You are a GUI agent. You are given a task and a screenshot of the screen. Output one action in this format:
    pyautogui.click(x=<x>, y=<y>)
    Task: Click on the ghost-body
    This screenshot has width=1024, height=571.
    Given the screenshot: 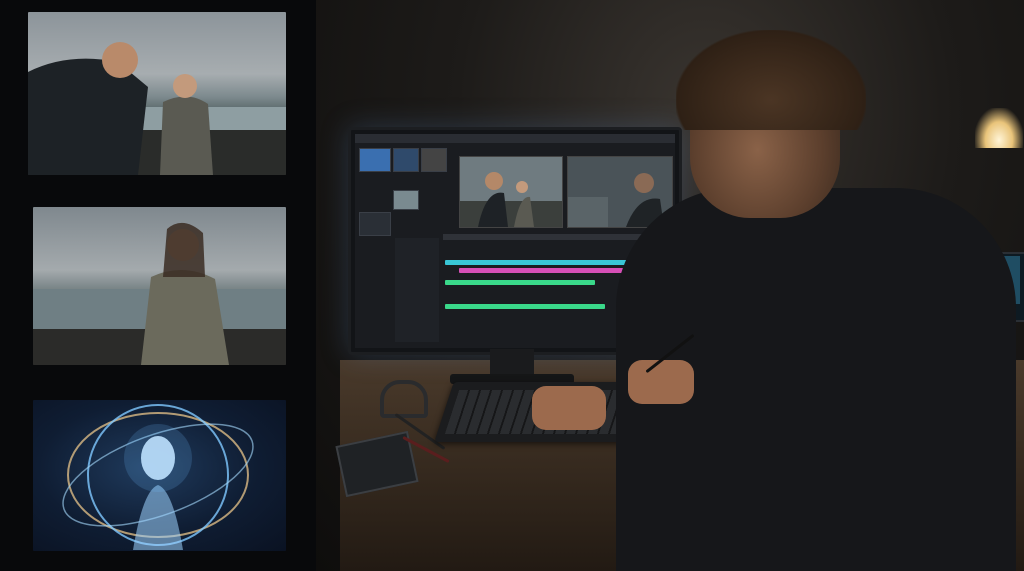 What is the action you would take?
    pyautogui.click(x=158, y=517)
    